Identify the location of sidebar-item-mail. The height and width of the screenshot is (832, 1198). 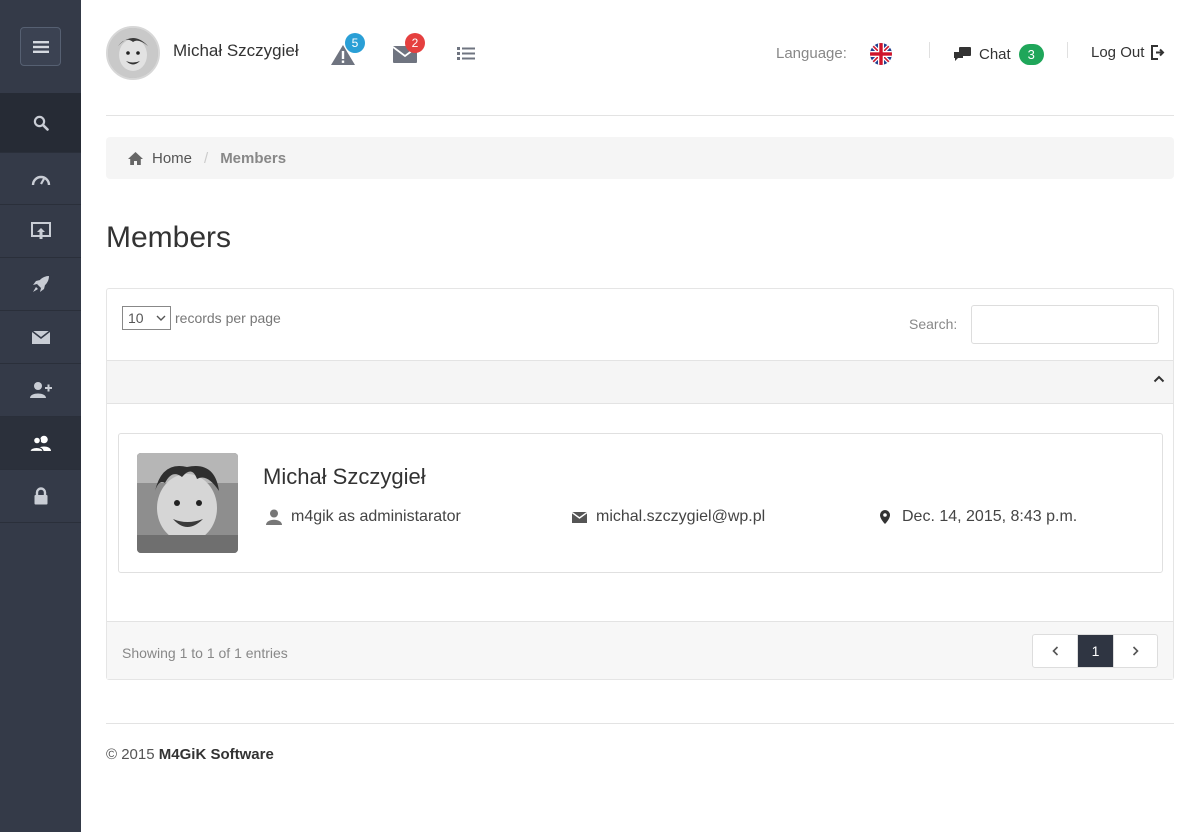
(40, 337).